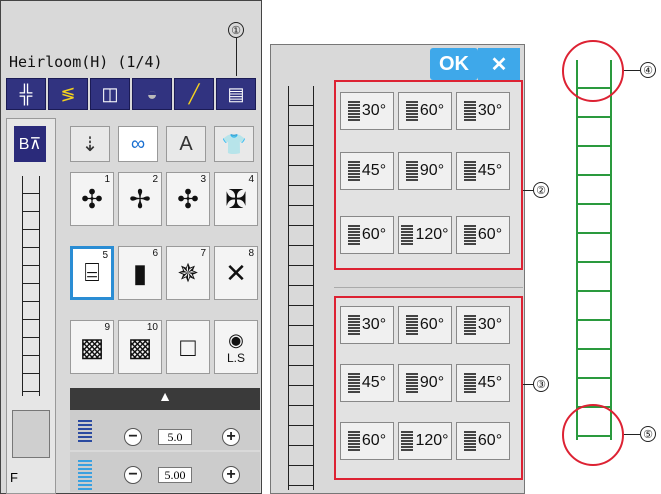 The image size is (661, 494). I want to click on category-tab-2: ∞, so click(138, 144).